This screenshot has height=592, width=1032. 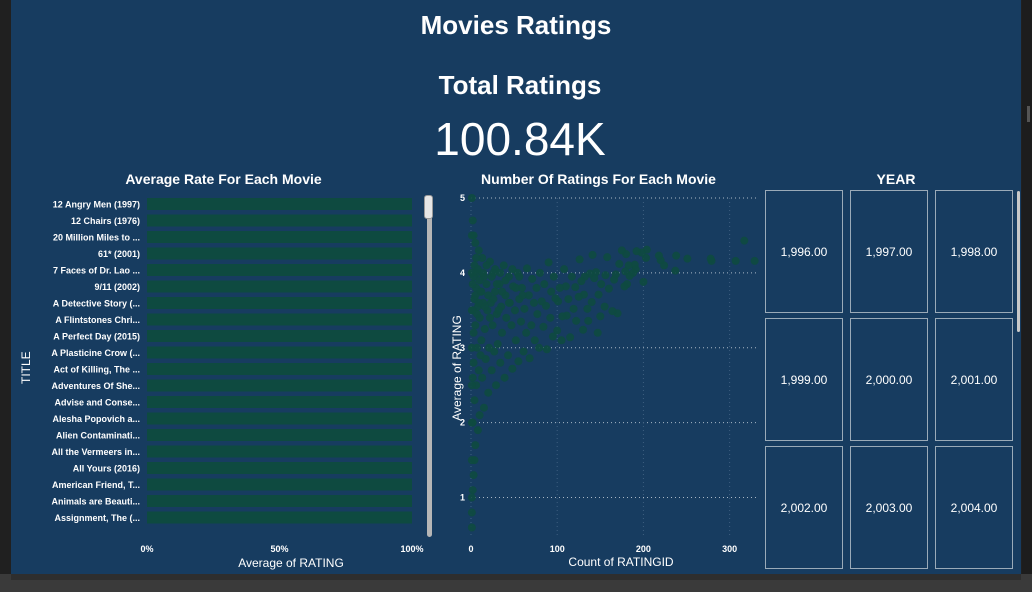 What do you see at coordinates (429, 367) in the screenshot?
I see `bar-scrollbar` at bounding box center [429, 367].